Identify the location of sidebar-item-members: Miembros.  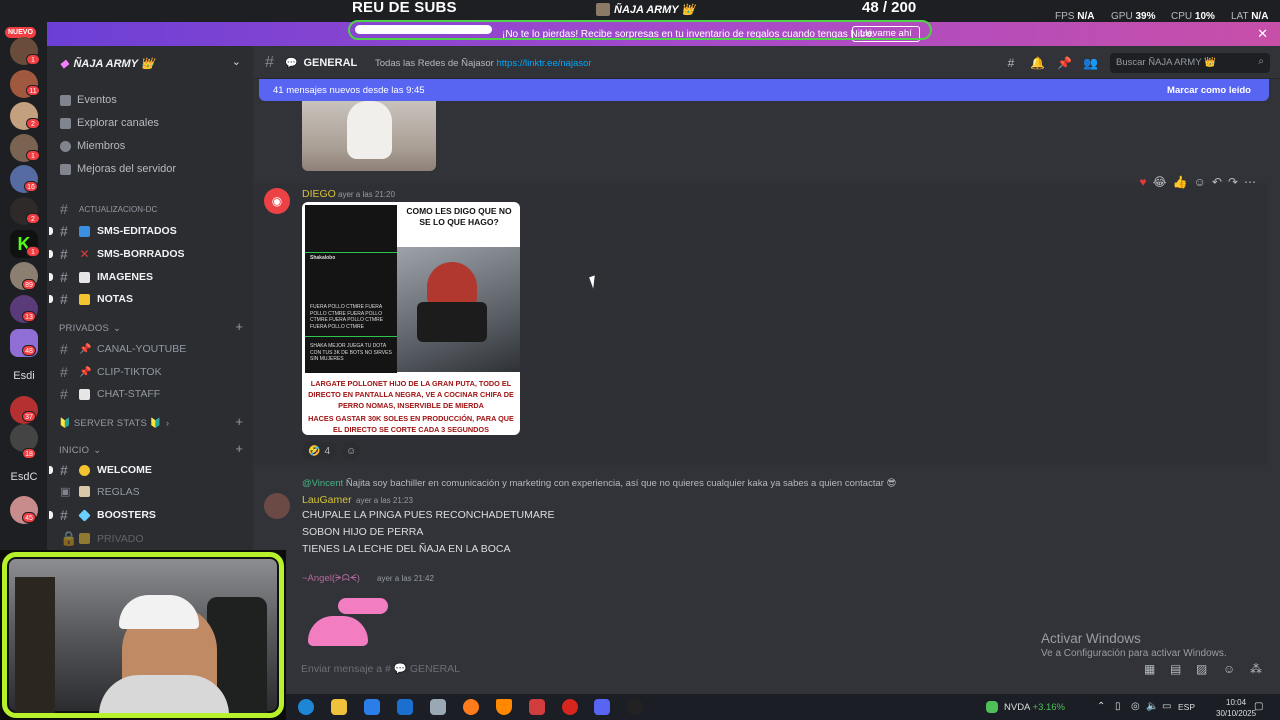
(92, 146).